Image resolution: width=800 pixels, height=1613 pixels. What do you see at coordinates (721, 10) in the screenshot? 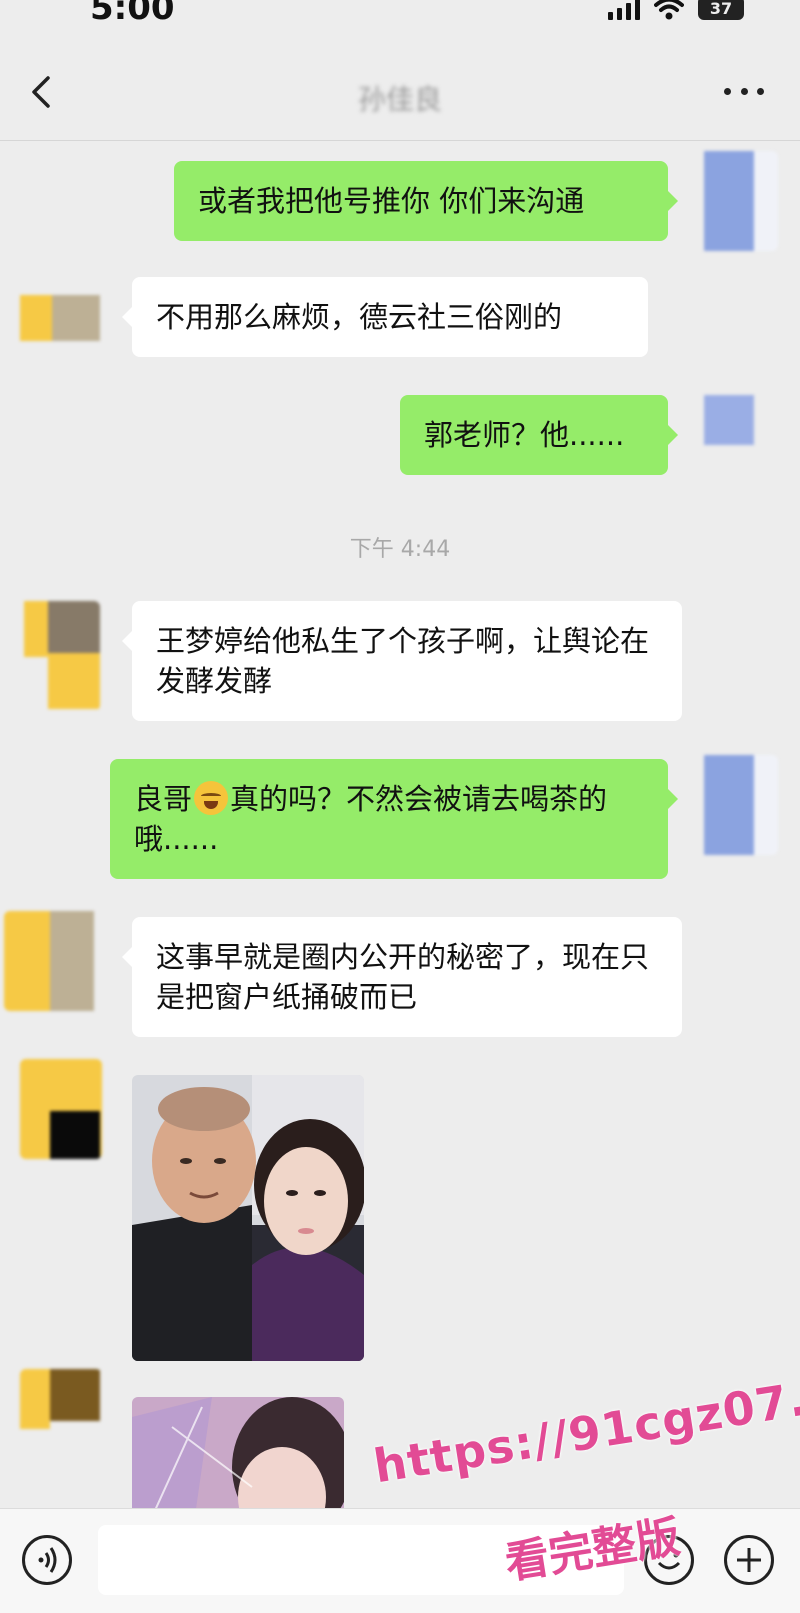
I see `battery-icon: 37` at bounding box center [721, 10].